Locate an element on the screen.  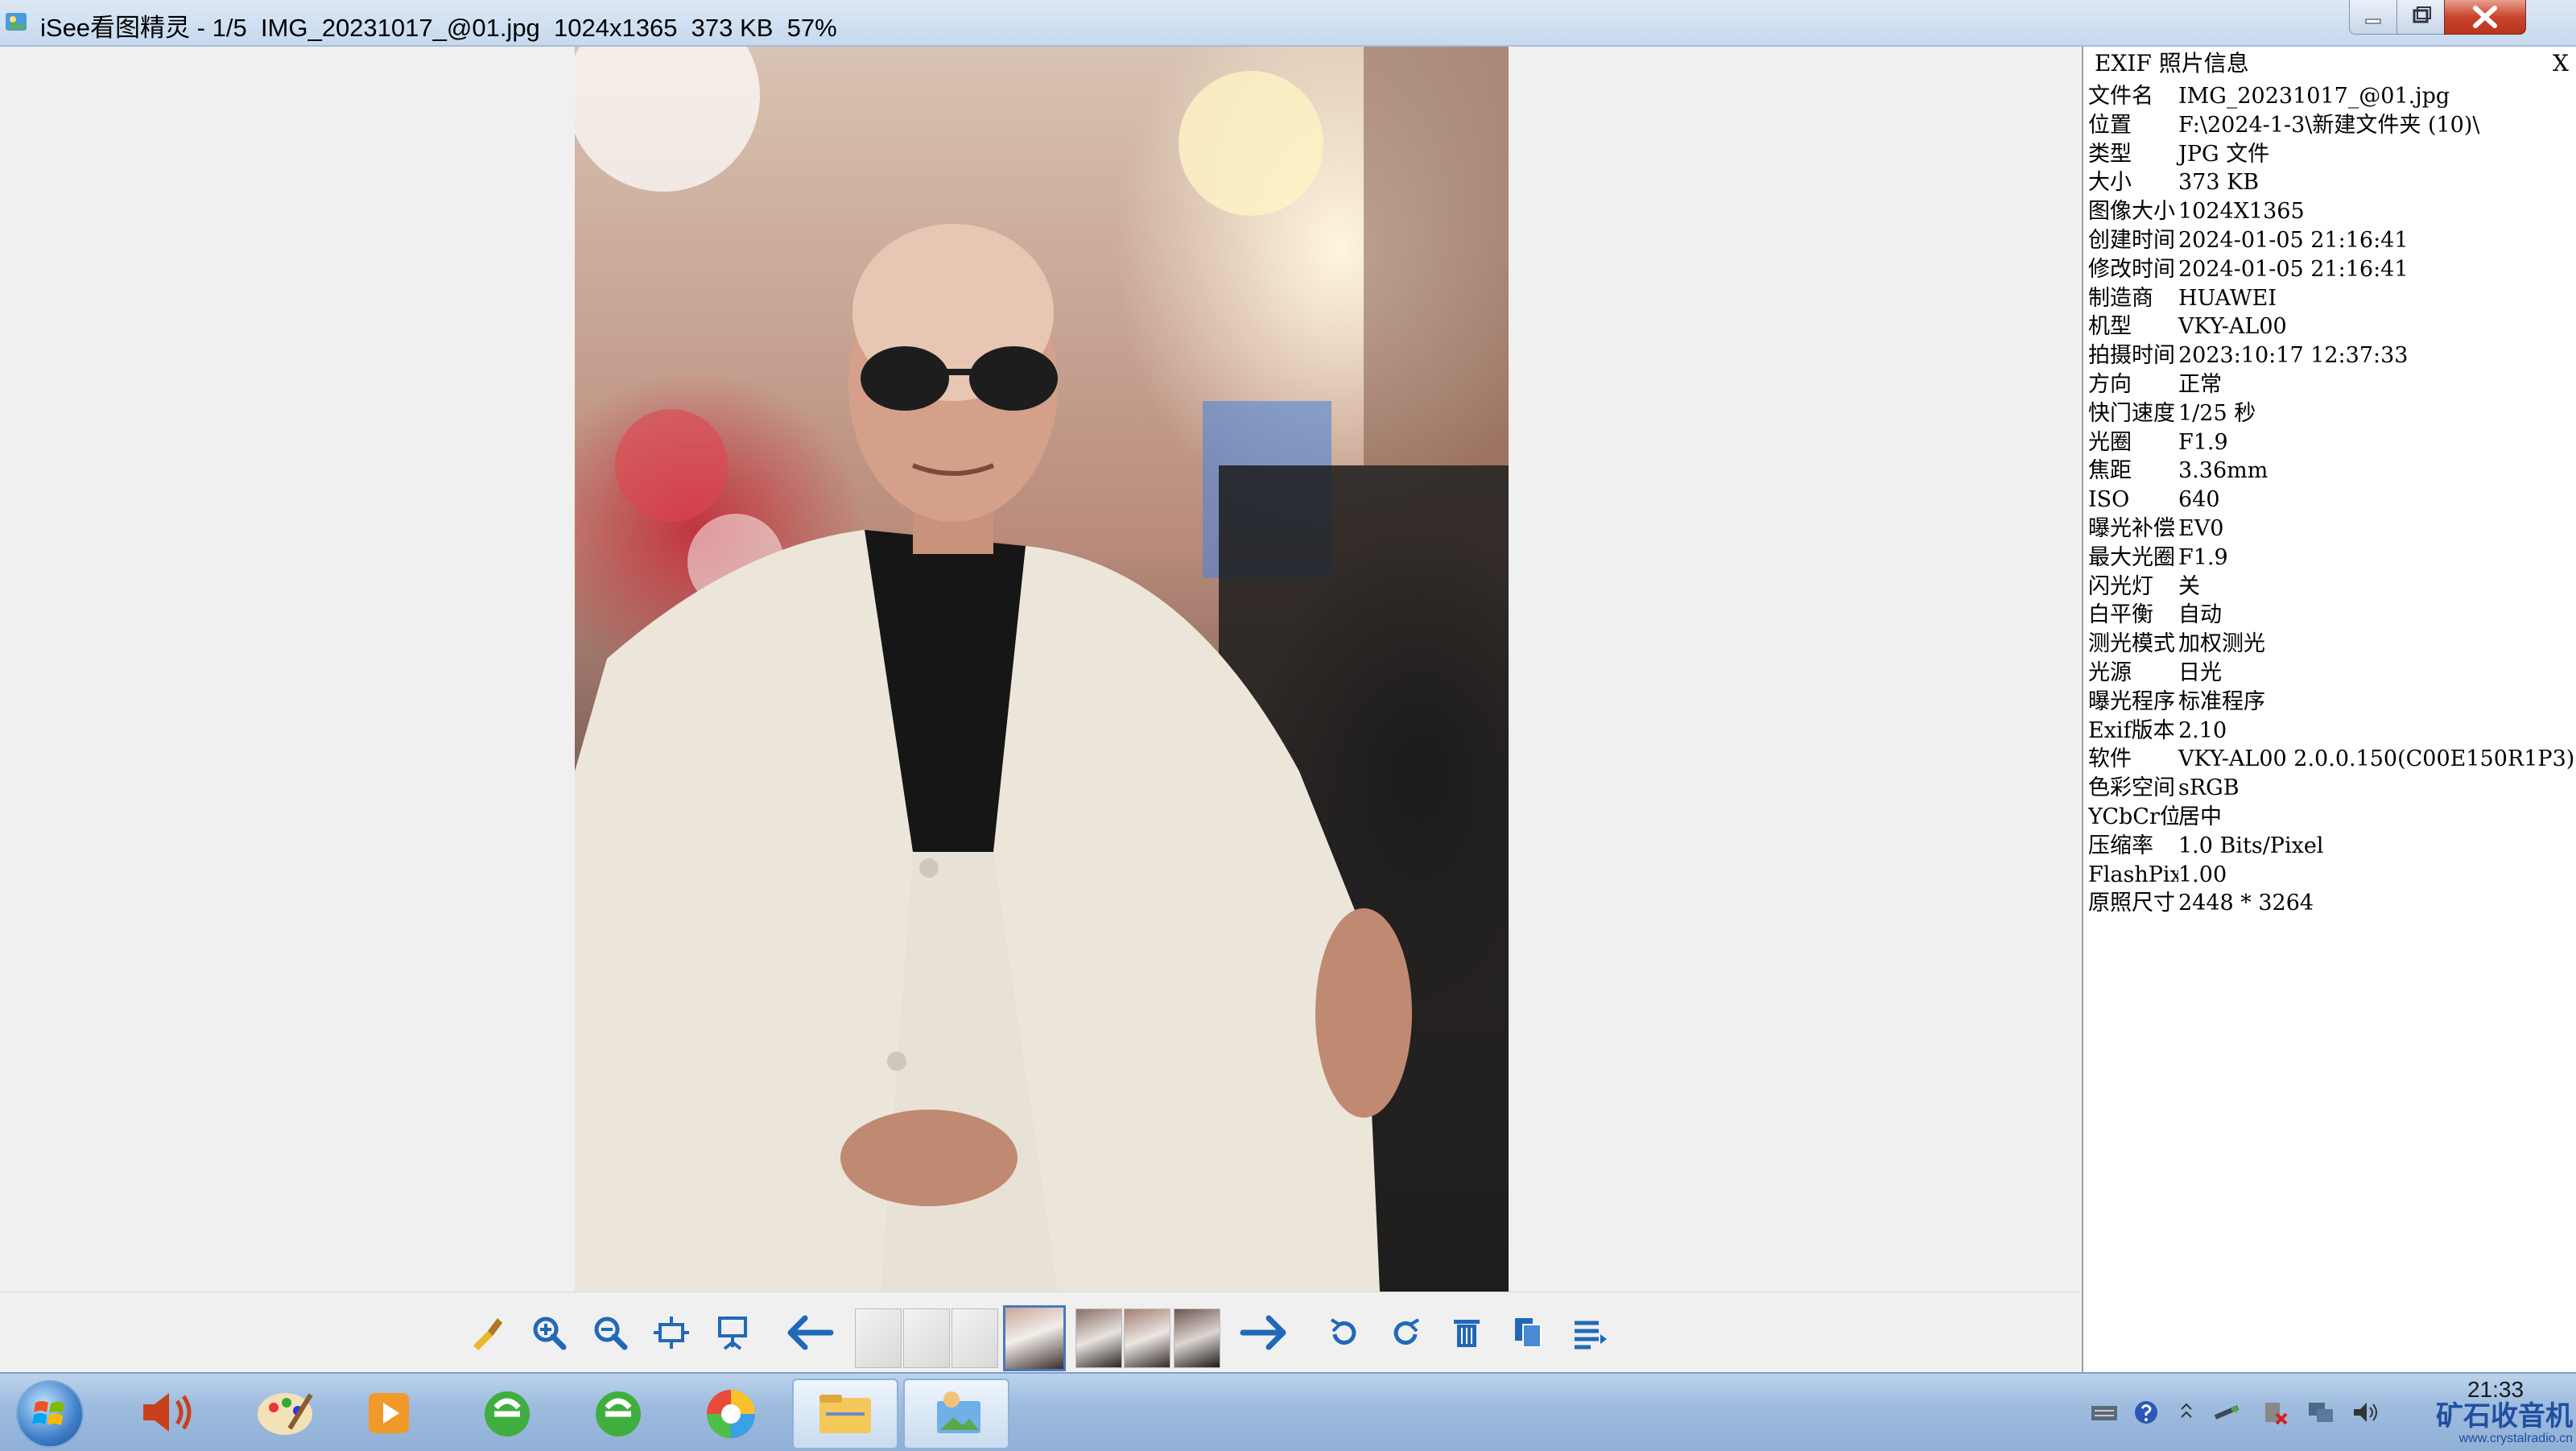
exif-value: 1.0 Bits/Pixel is located at coordinates (2251, 846).